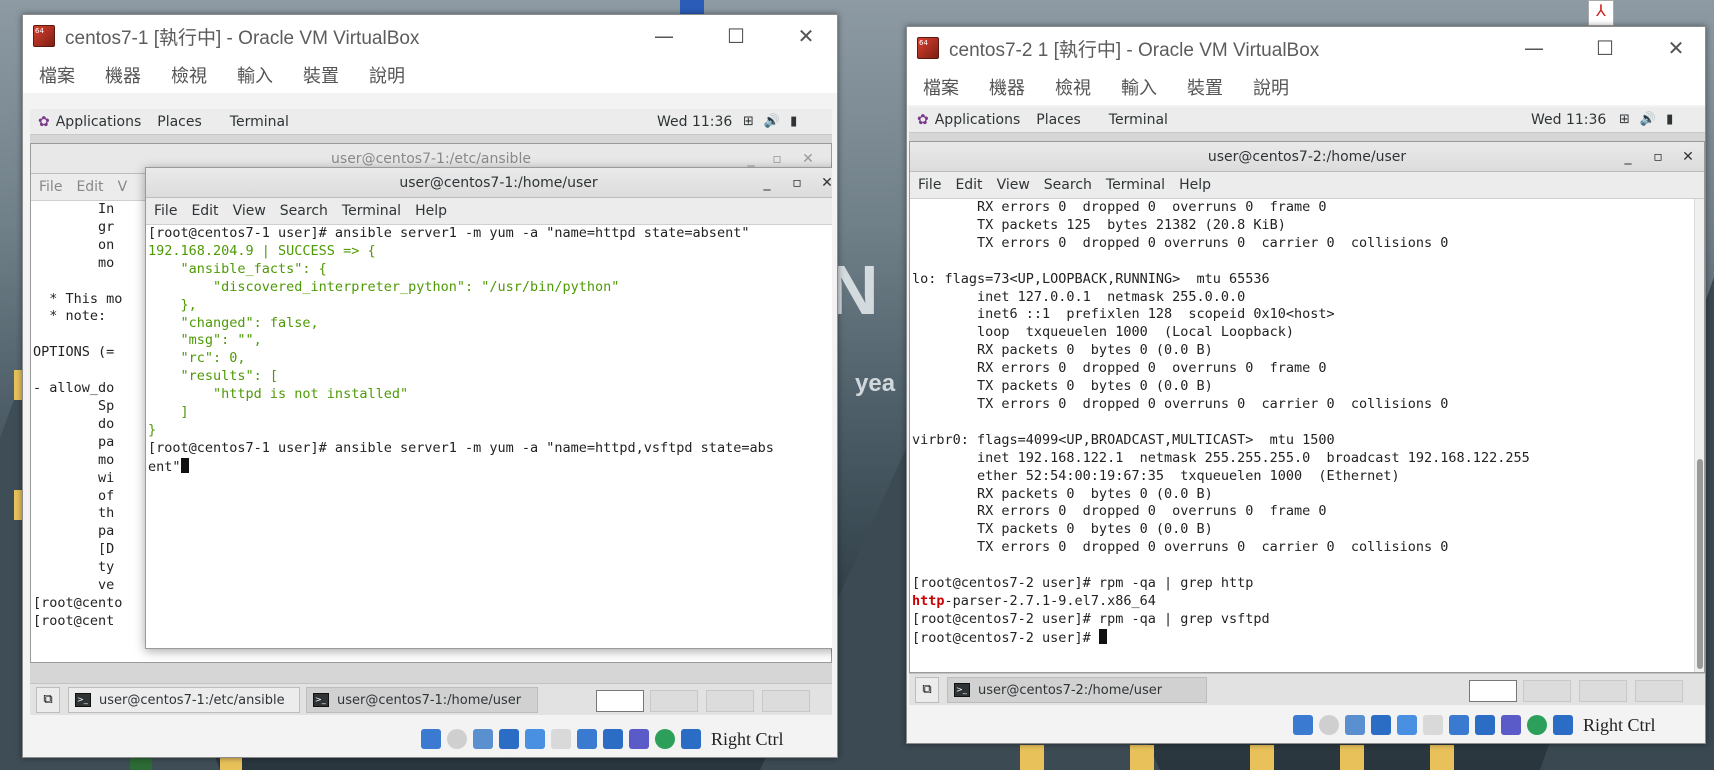 This screenshot has width=1714, height=770. What do you see at coordinates (422, 700) in the screenshot?
I see `taskbar-item-home-user: >_ user@centos7-1:/home/user` at bounding box center [422, 700].